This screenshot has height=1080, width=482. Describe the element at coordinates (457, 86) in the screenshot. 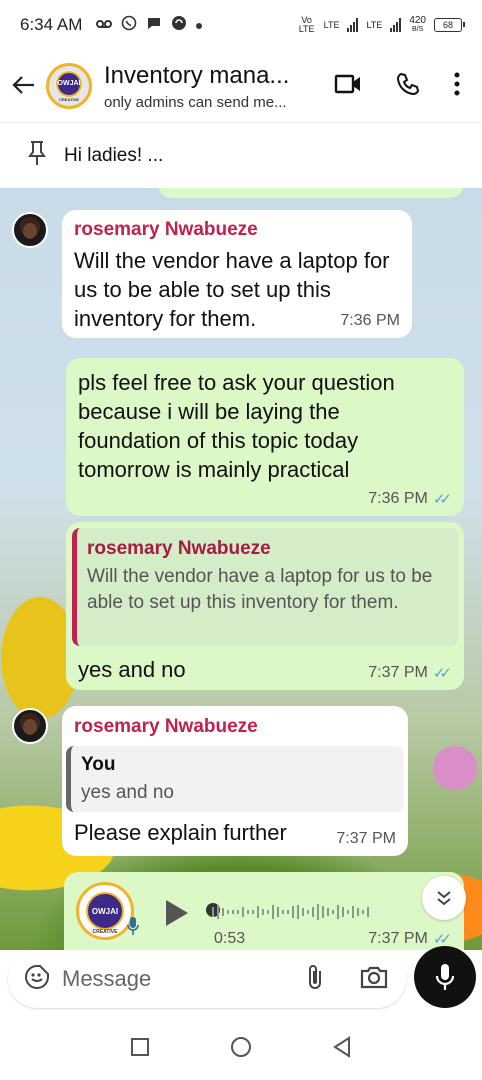

I see `more-options-icon` at that location.